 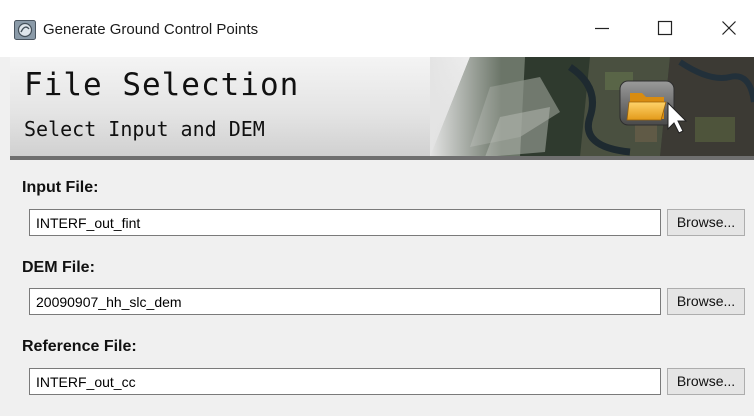 I want to click on banner-divider, so click(x=382, y=158).